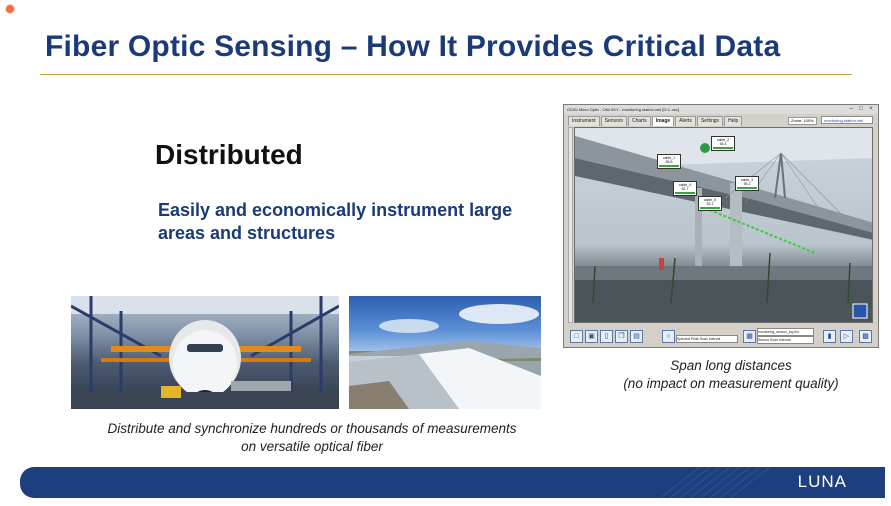 Image resolution: width=891 pixels, height=506 pixels. I want to click on minimize-icon: –, so click(851, 109).